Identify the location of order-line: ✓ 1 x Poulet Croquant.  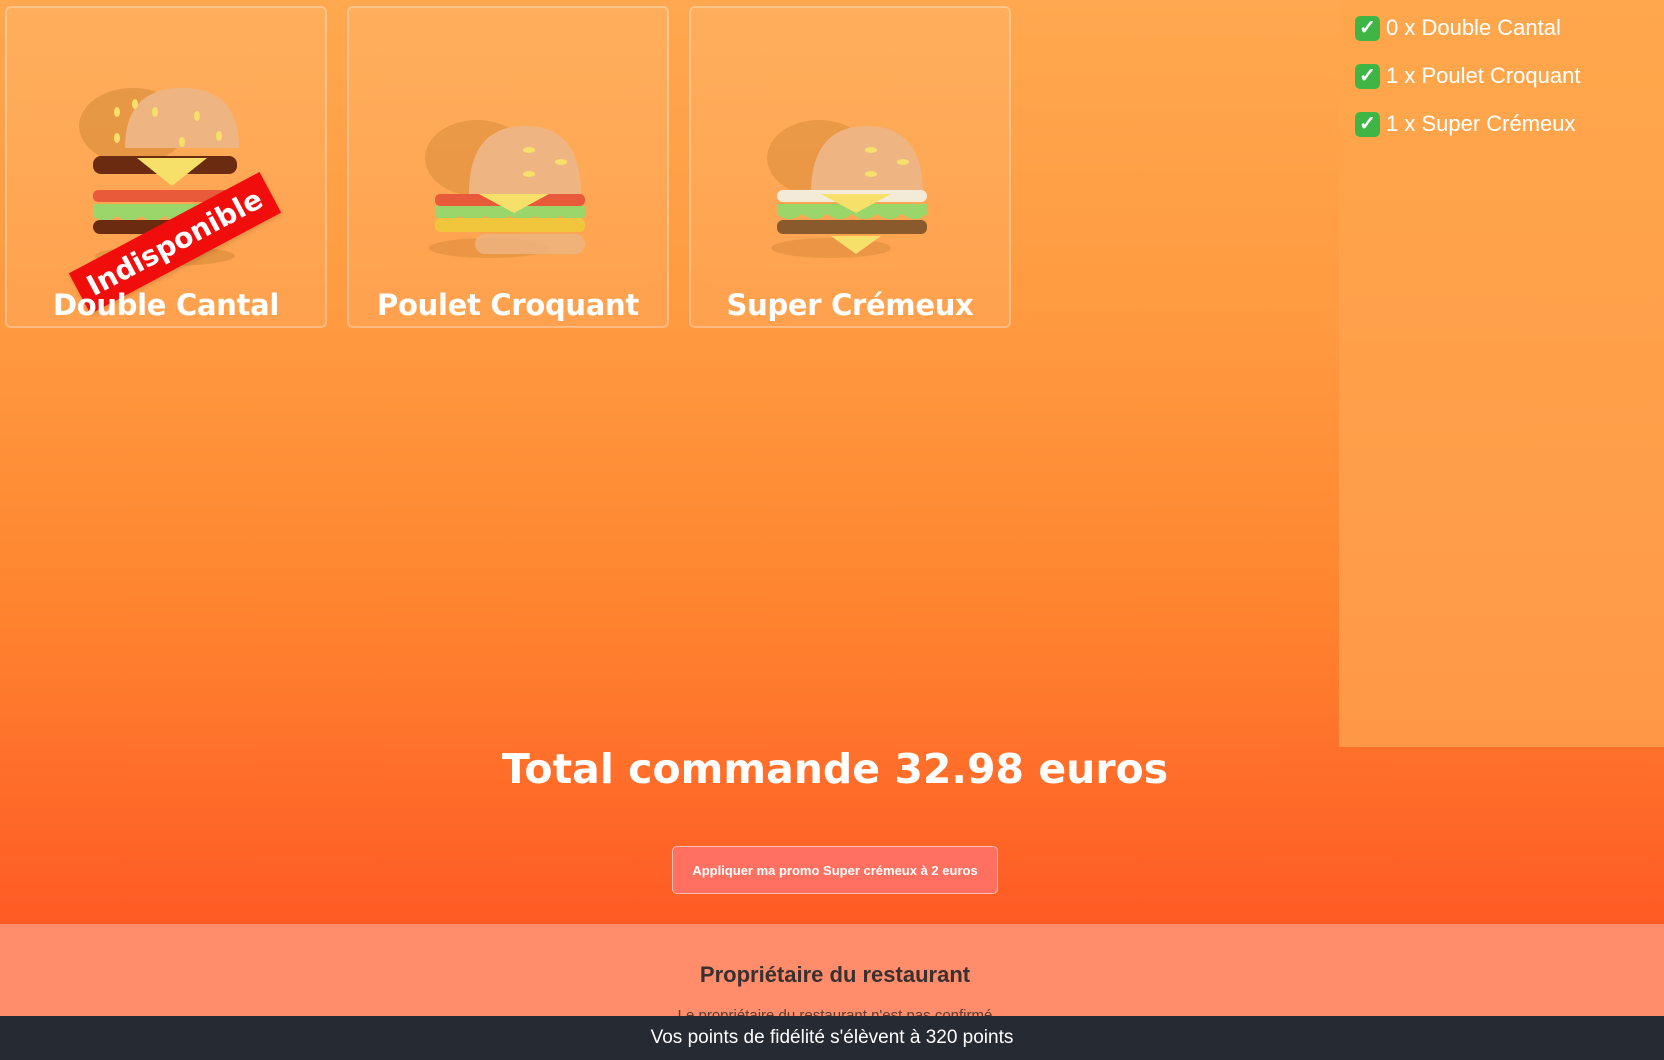
(1467, 76).